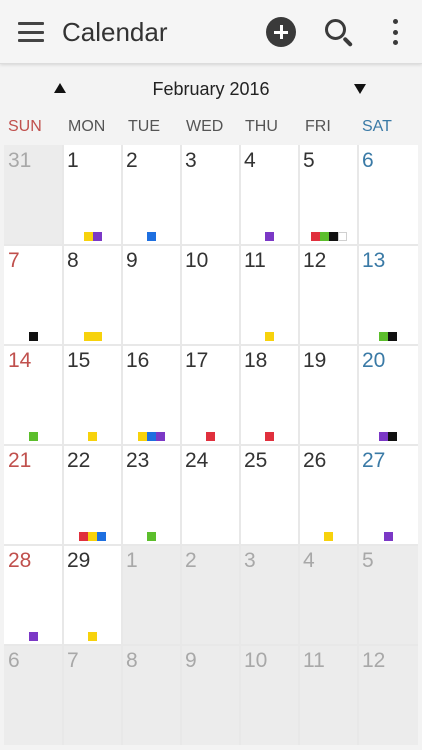 This screenshot has height=750, width=422. I want to click on day-cell: 22, so click(92, 495).